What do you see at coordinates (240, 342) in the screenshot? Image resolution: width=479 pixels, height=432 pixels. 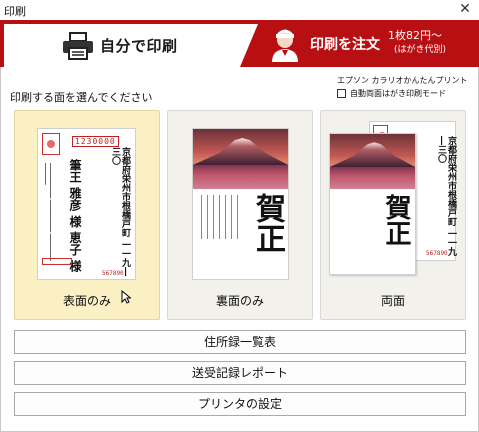 I see `address-list-button: 住所録一覧表` at bounding box center [240, 342].